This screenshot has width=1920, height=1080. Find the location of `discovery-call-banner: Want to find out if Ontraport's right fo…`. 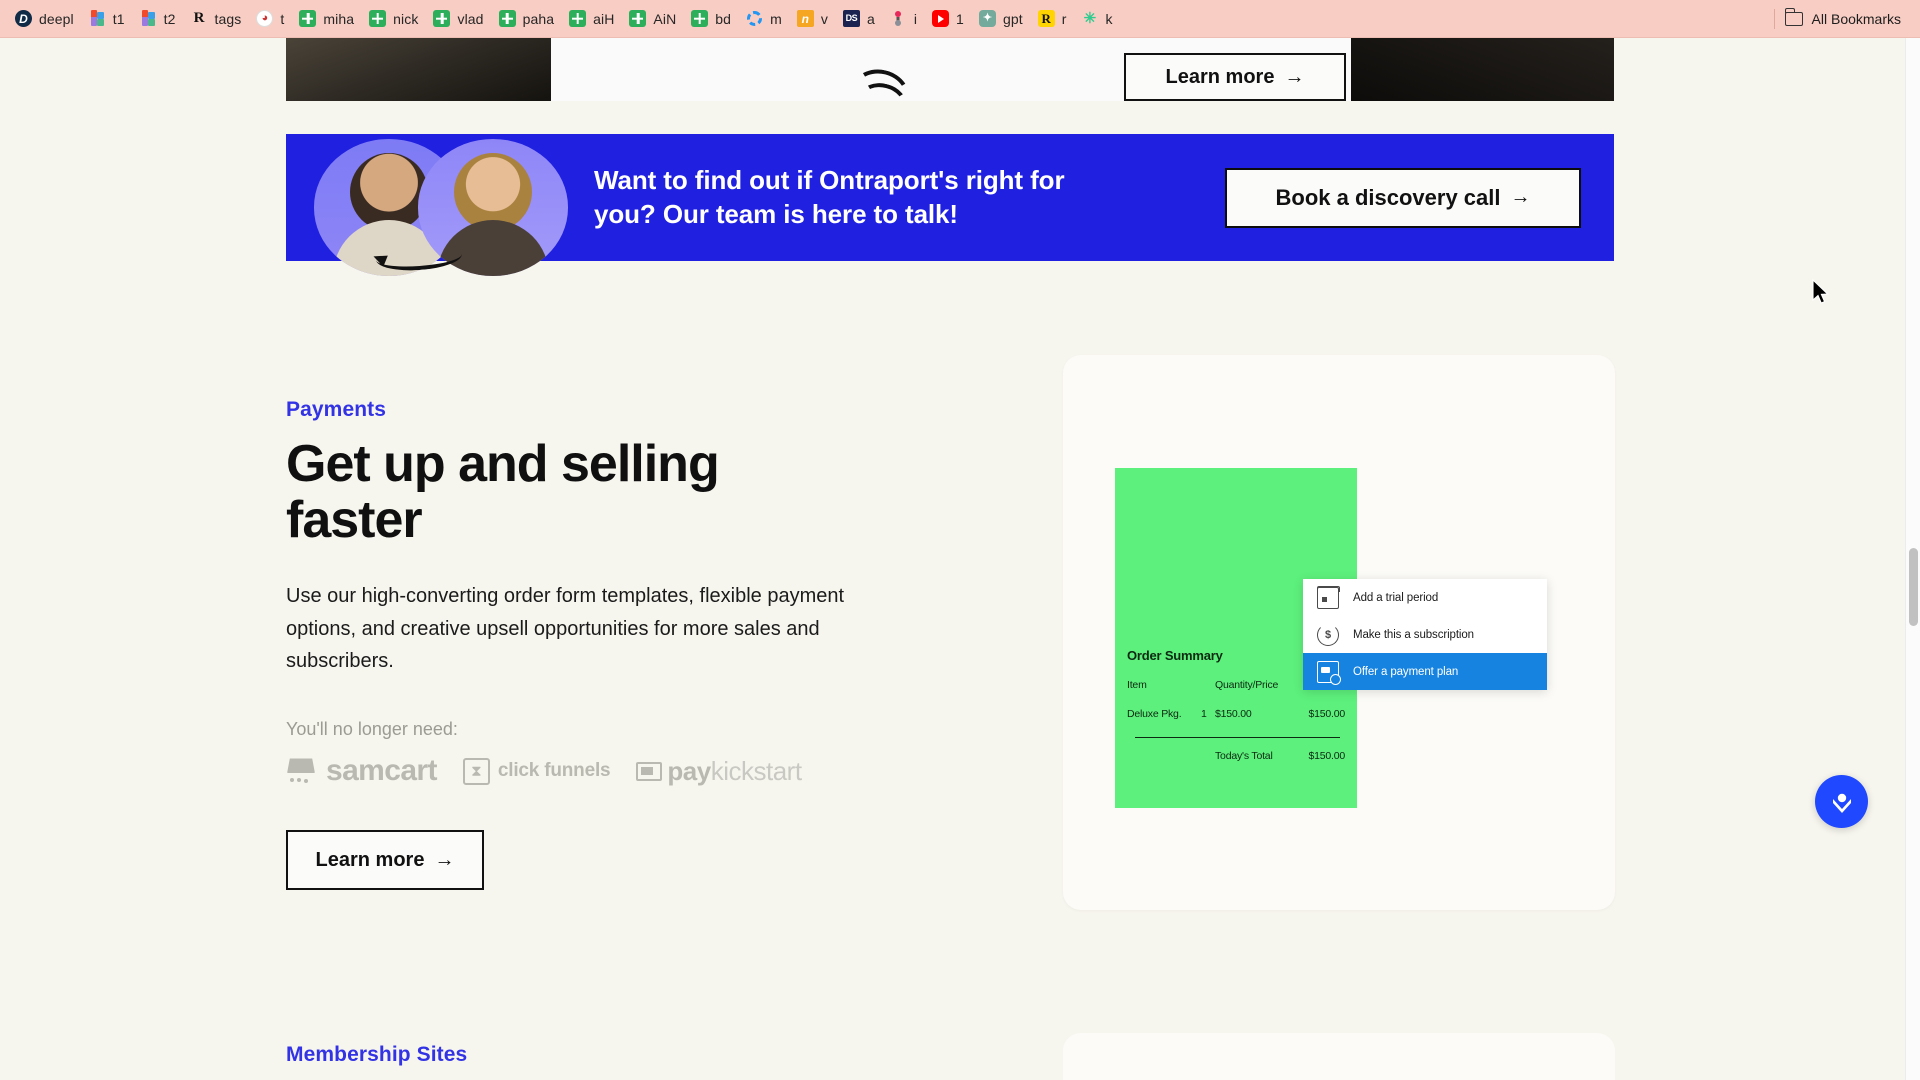

discovery-call-banner: Want to find out if Ontraport's right fo… is located at coordinates (950, 205).